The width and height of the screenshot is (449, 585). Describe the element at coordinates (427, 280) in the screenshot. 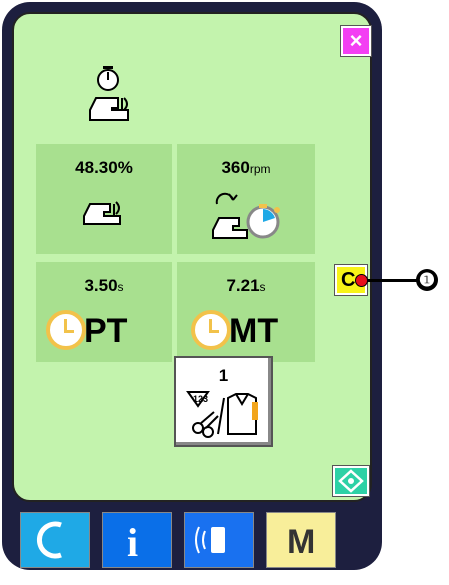

I see `callout-number: ❶` at that location.